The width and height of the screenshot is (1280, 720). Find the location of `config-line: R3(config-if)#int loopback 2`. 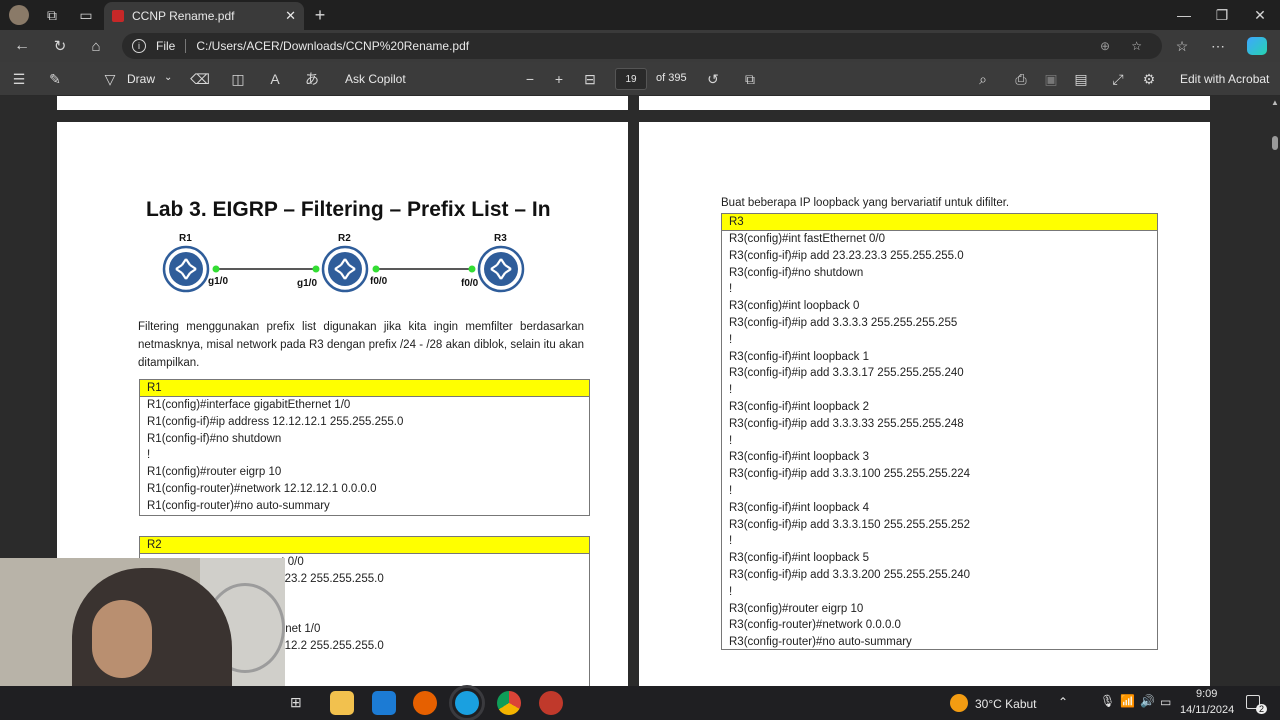

config-line: R3(config-if)#int loopback 2 is located at coordinates (799, 406).